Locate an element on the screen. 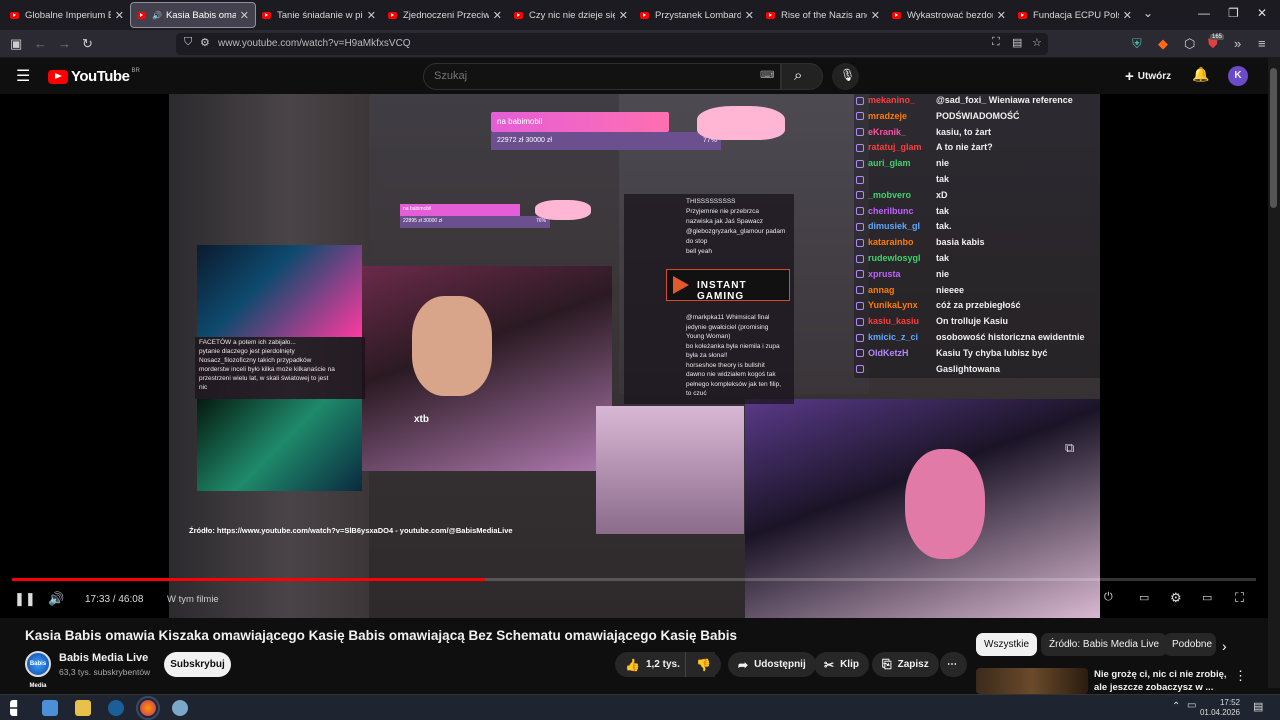  voice-search-button: 🎙 is located at coordinates (845, 76).